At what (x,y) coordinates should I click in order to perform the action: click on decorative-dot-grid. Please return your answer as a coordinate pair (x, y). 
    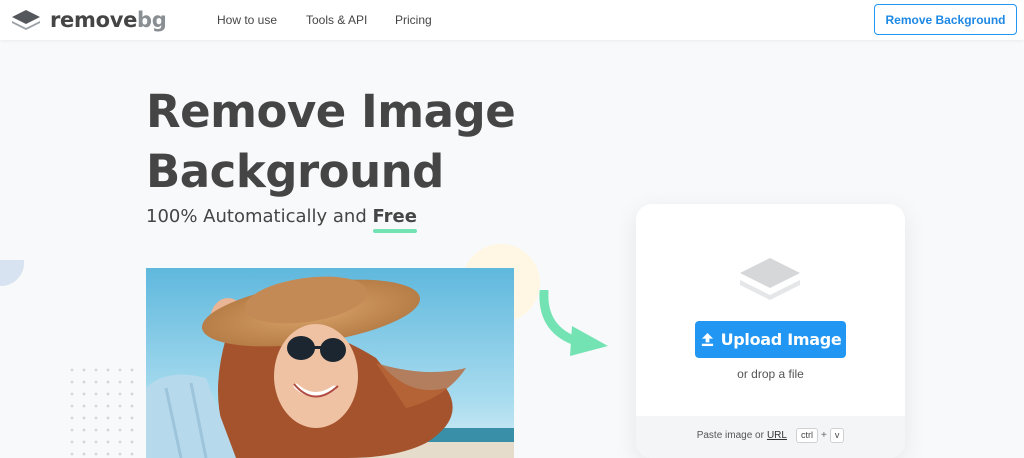
    Looking at the image, I should click on (102, 411).